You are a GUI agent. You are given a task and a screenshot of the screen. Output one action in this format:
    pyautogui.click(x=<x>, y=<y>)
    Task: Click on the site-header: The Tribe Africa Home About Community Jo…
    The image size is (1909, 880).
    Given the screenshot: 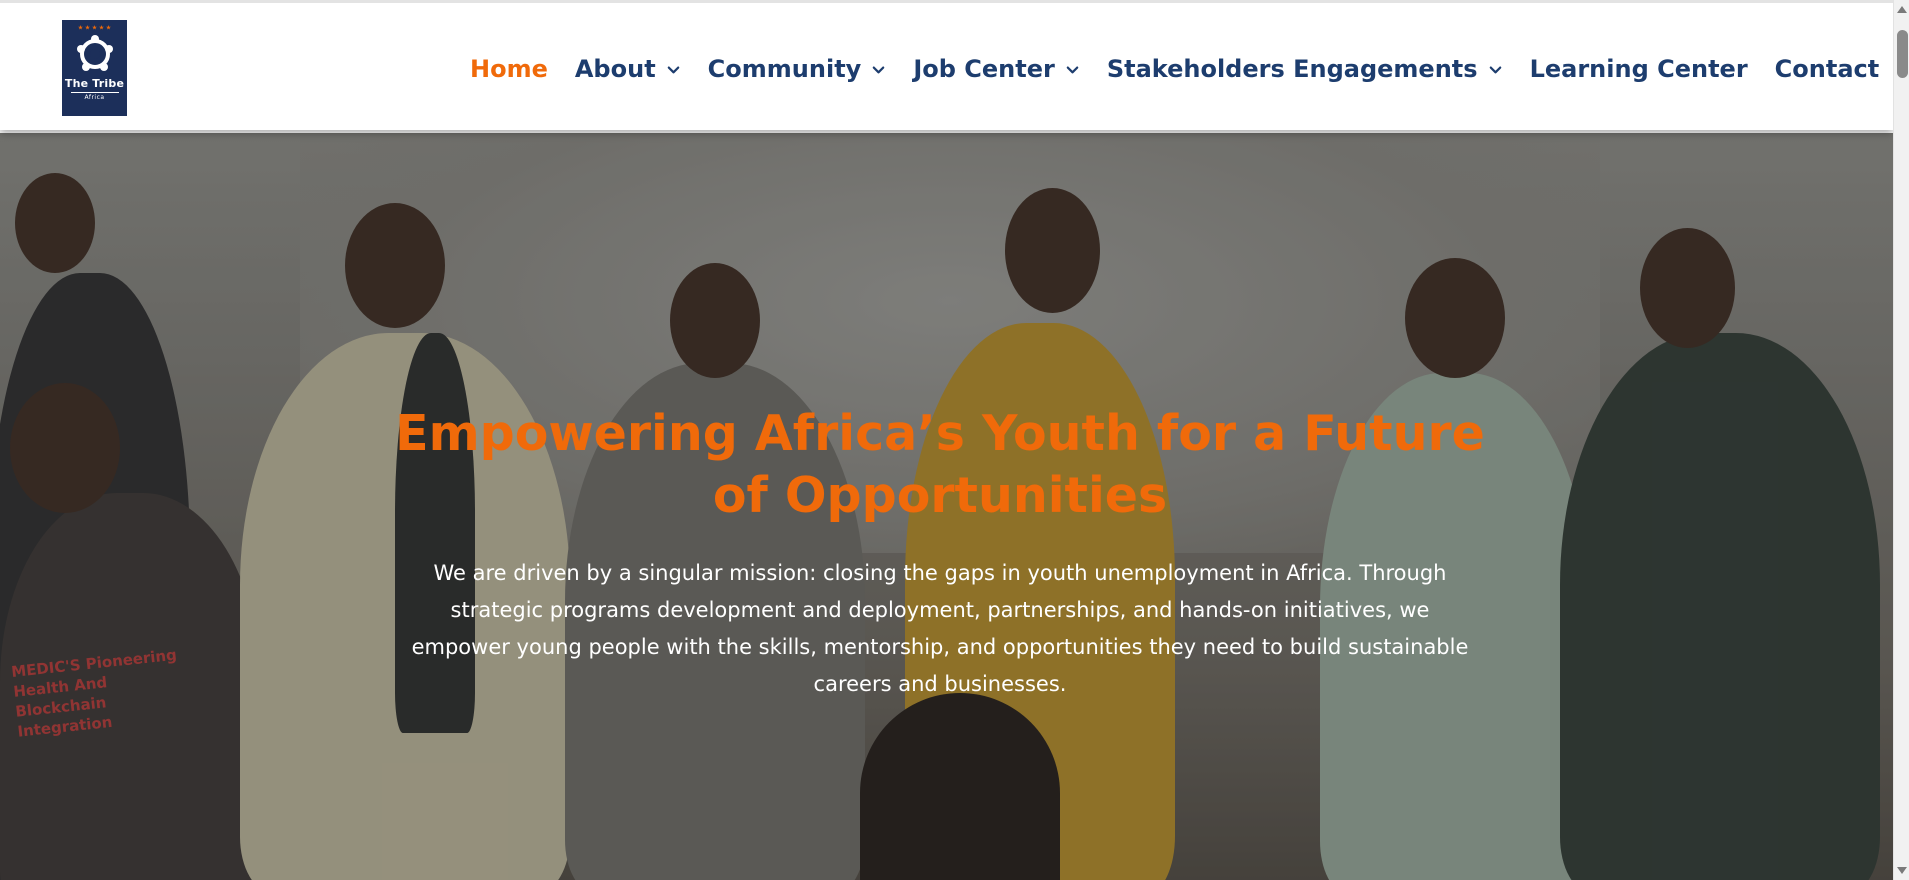 What is the action you would take?
    pyautogui.click(x=946, y=65)
    